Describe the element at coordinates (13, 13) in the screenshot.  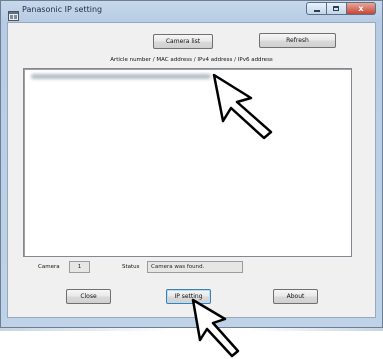
I see `app-window-icon` at that location.